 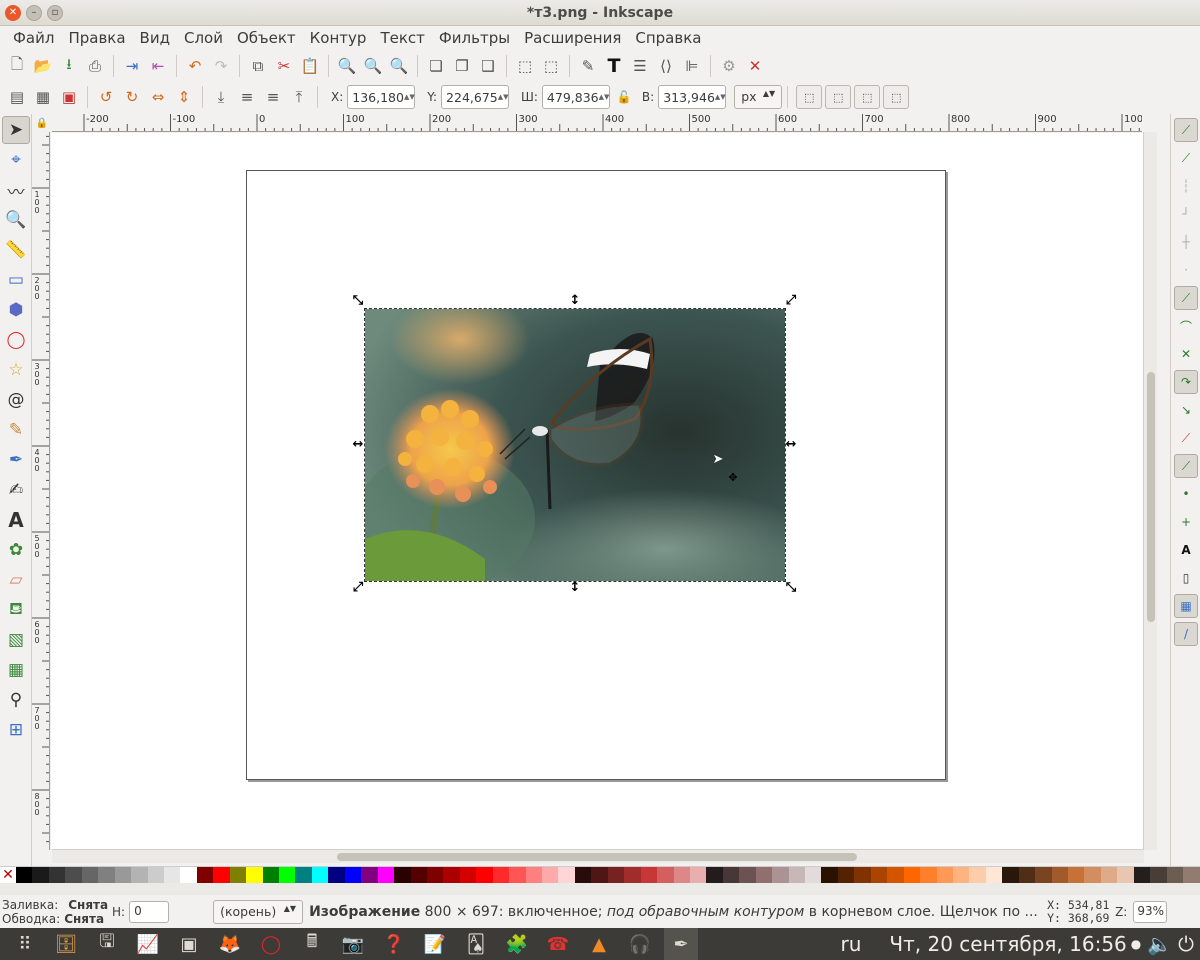 What do you see at coordinates (517, 944) in the screenshot?
I see `puzzle-icon: 🧩` at bounding box center [517, 944].